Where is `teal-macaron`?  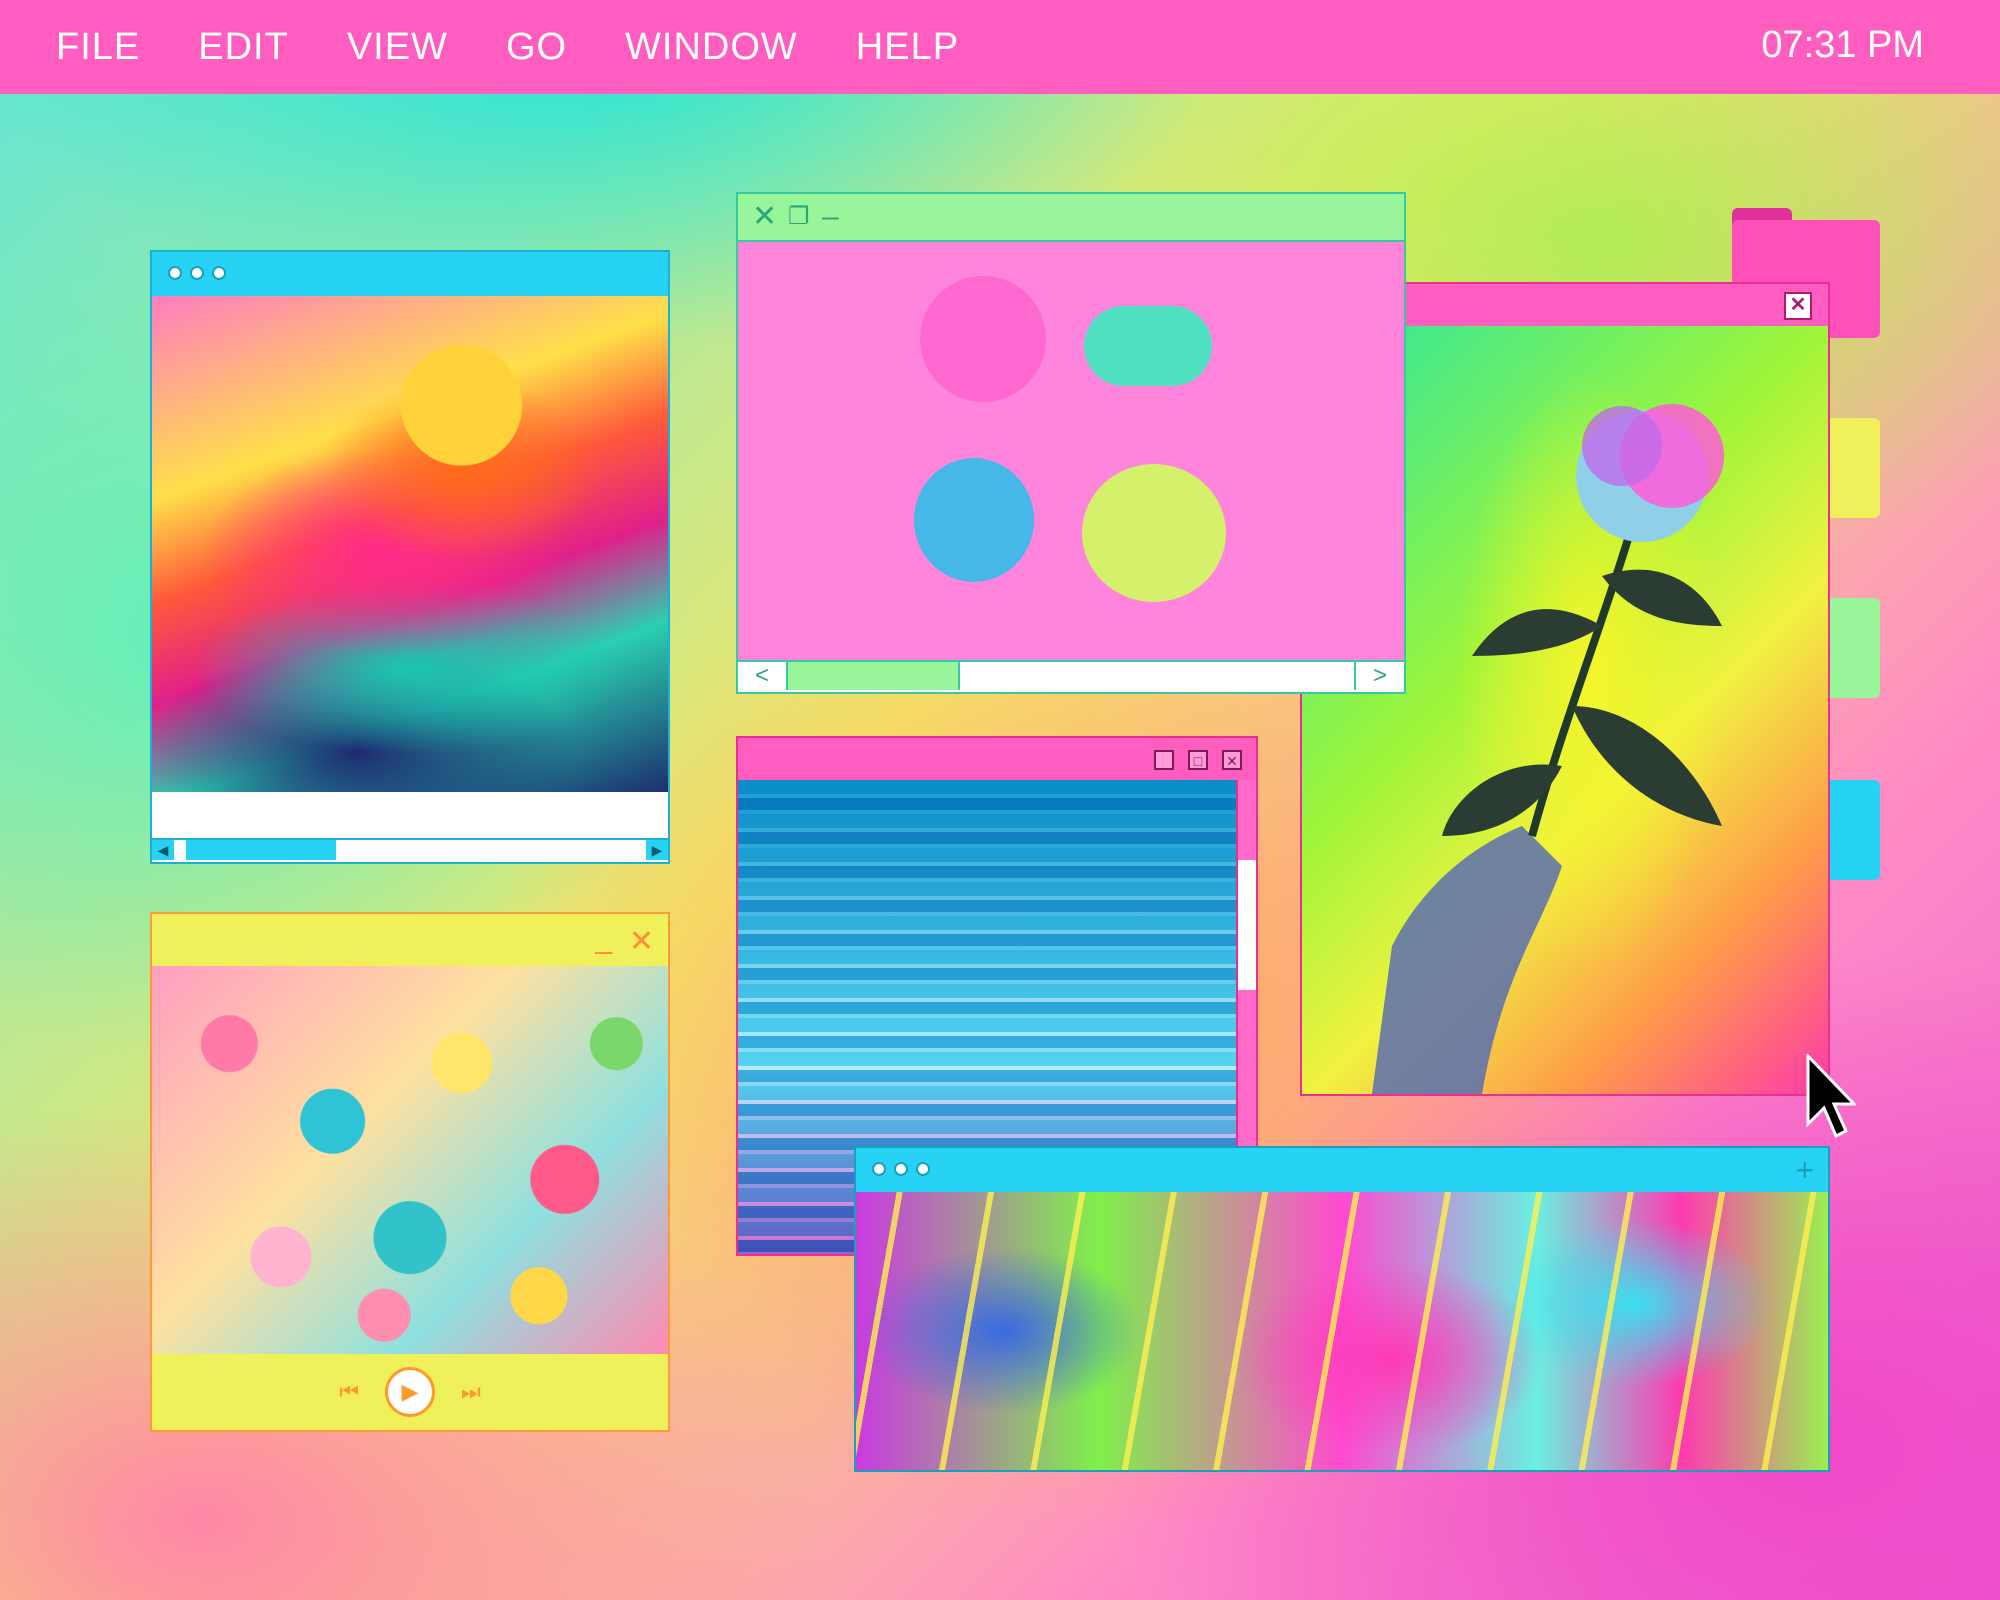
teal-macaron is located at coordinates (1148, 346).